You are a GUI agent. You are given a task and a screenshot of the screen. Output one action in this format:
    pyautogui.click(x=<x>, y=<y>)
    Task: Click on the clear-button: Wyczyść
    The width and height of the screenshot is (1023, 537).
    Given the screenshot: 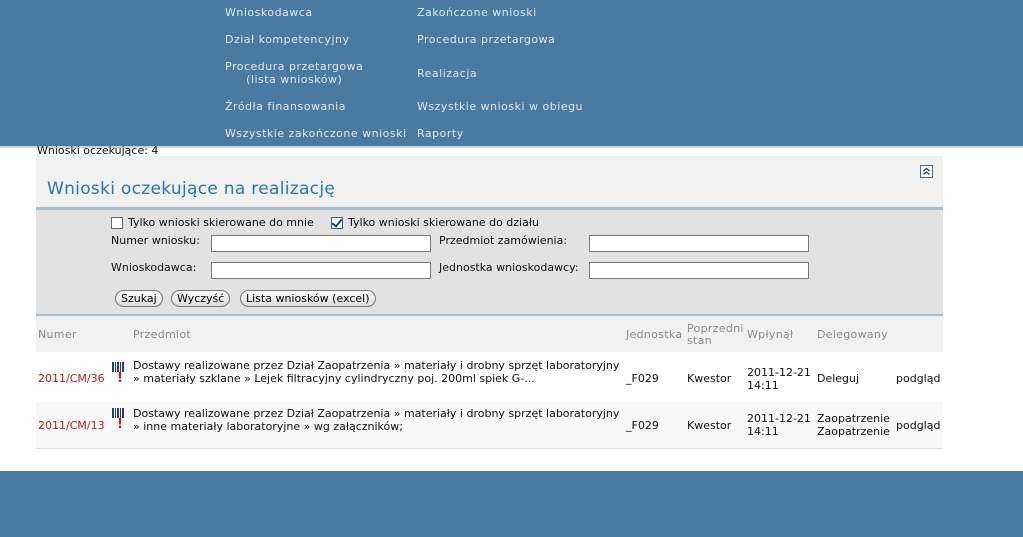 What is the action you would take?
    pyautogui.click(x=201, y=298)
    